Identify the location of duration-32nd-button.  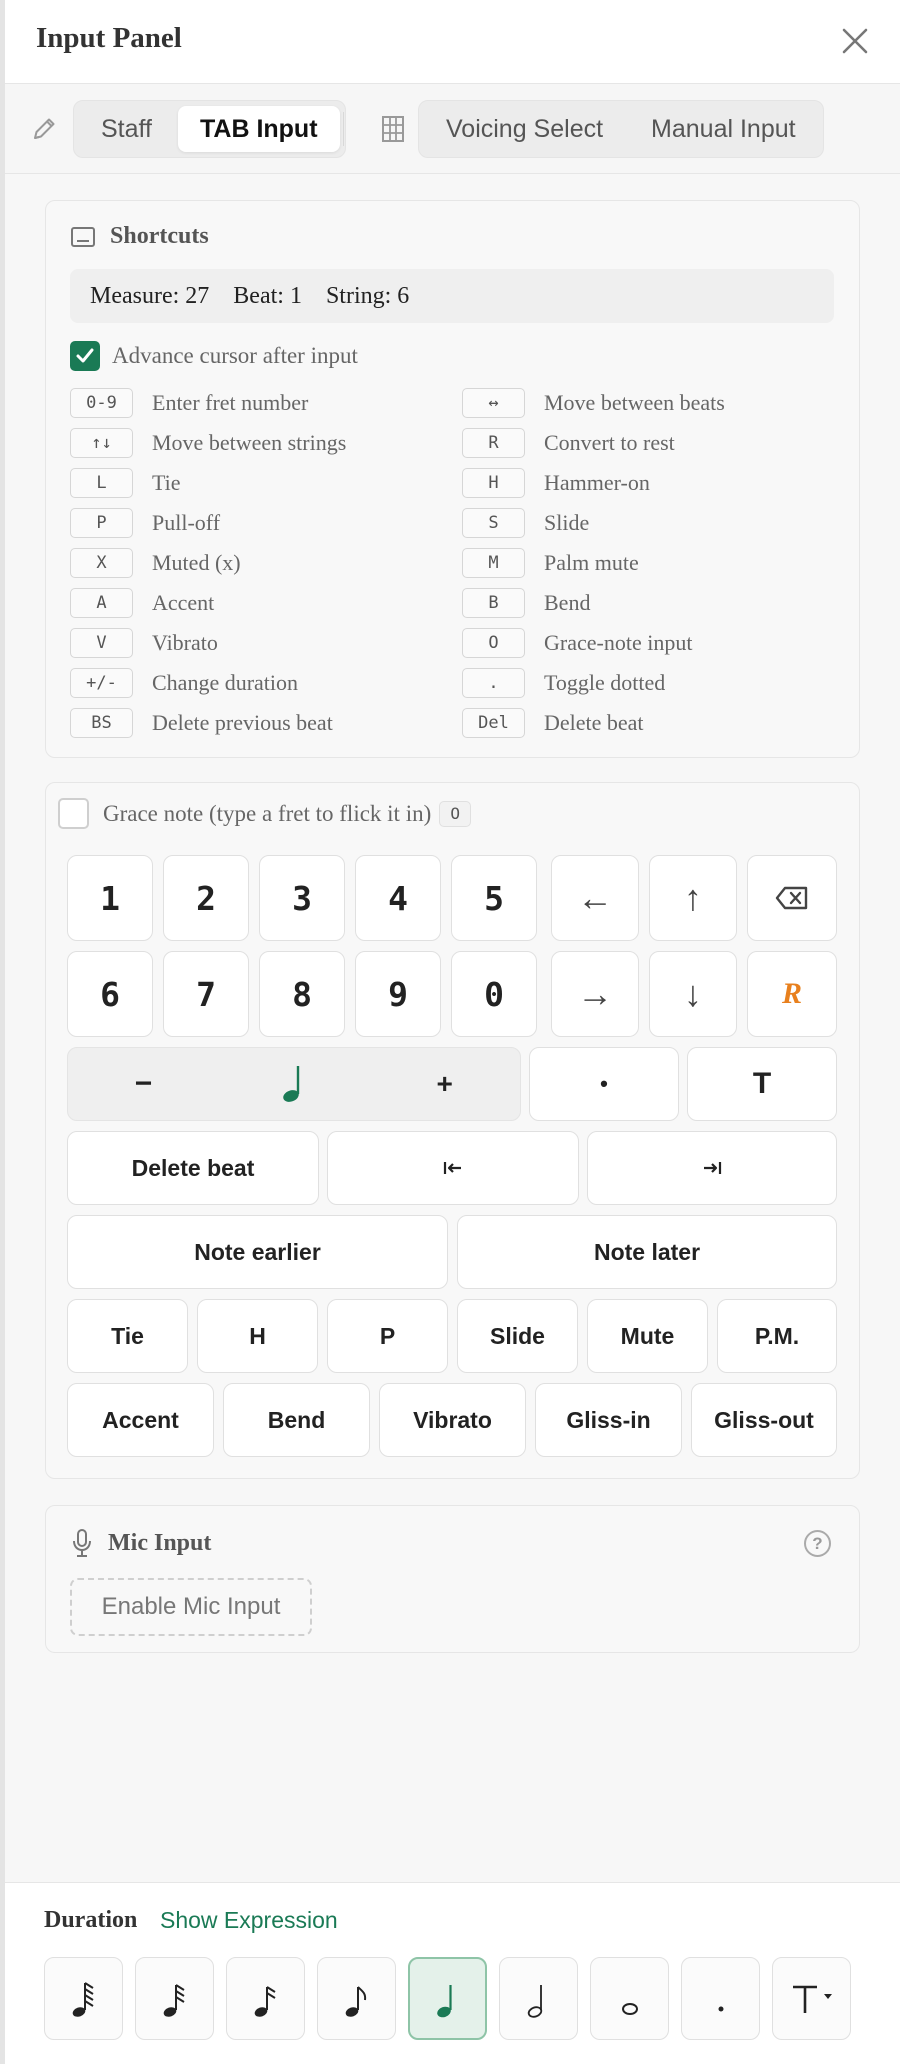
(174, 1998).